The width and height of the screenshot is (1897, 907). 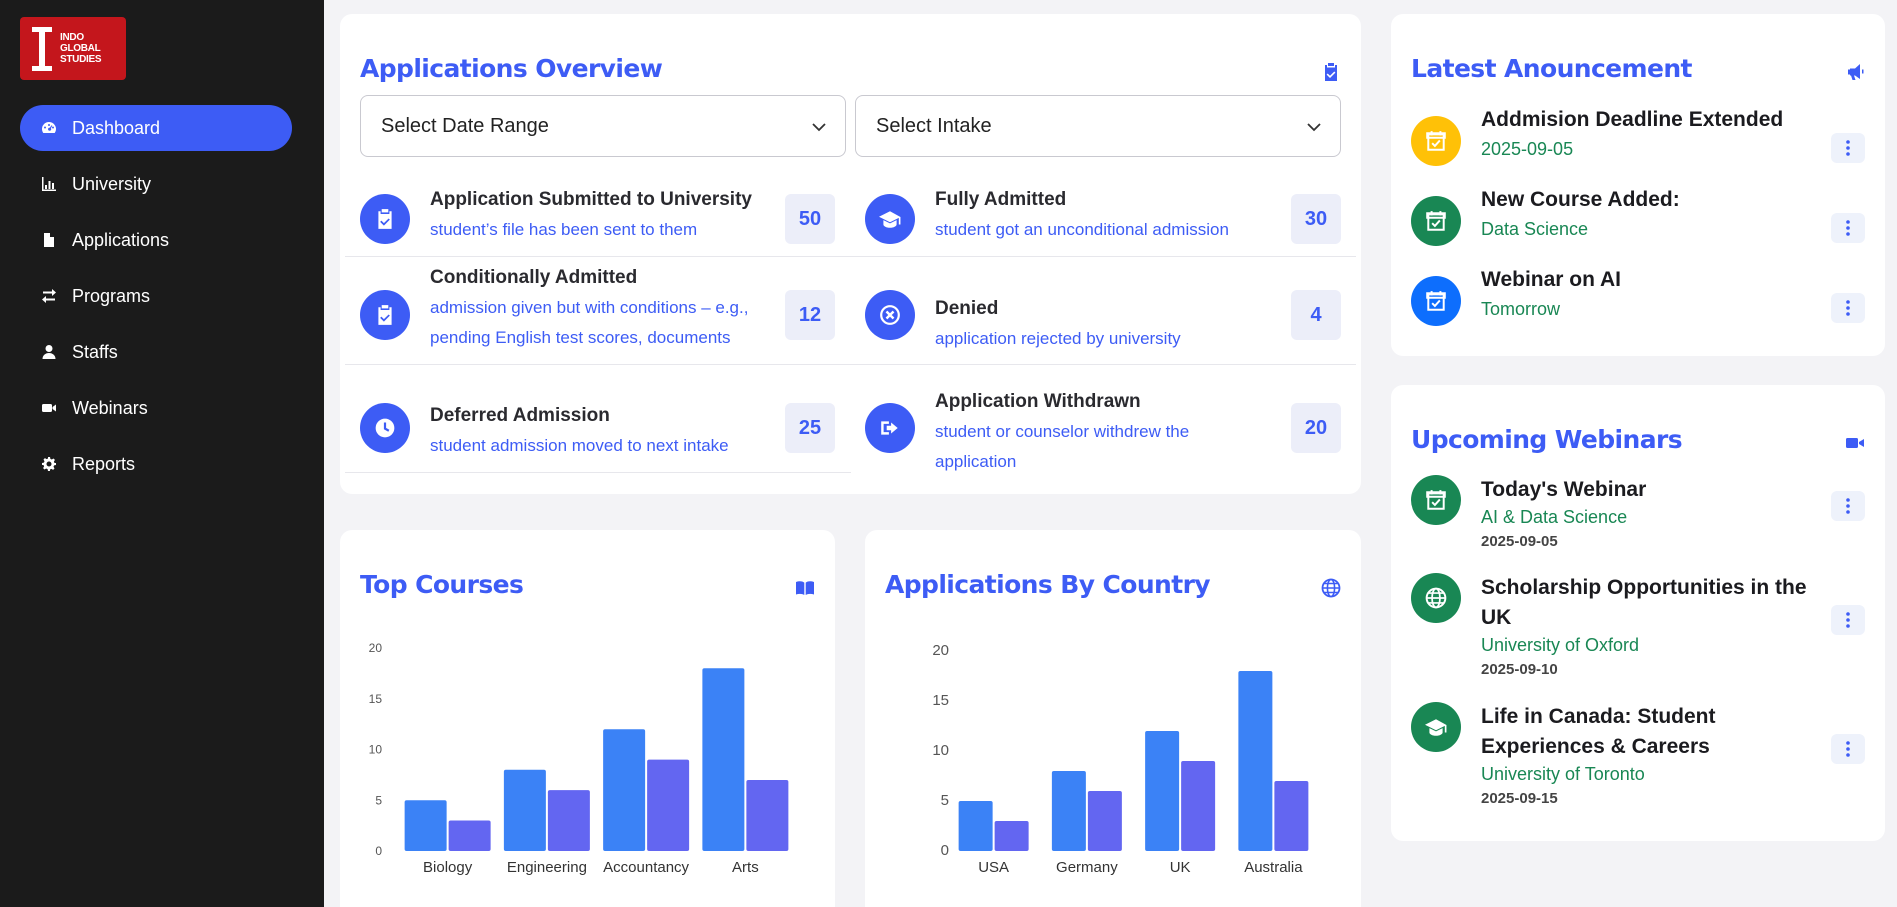 What do you see at coordinates (95, 351) in the screenshot?
I see `sidebar-item-label: Staffs` at bounding box center [95, 351].